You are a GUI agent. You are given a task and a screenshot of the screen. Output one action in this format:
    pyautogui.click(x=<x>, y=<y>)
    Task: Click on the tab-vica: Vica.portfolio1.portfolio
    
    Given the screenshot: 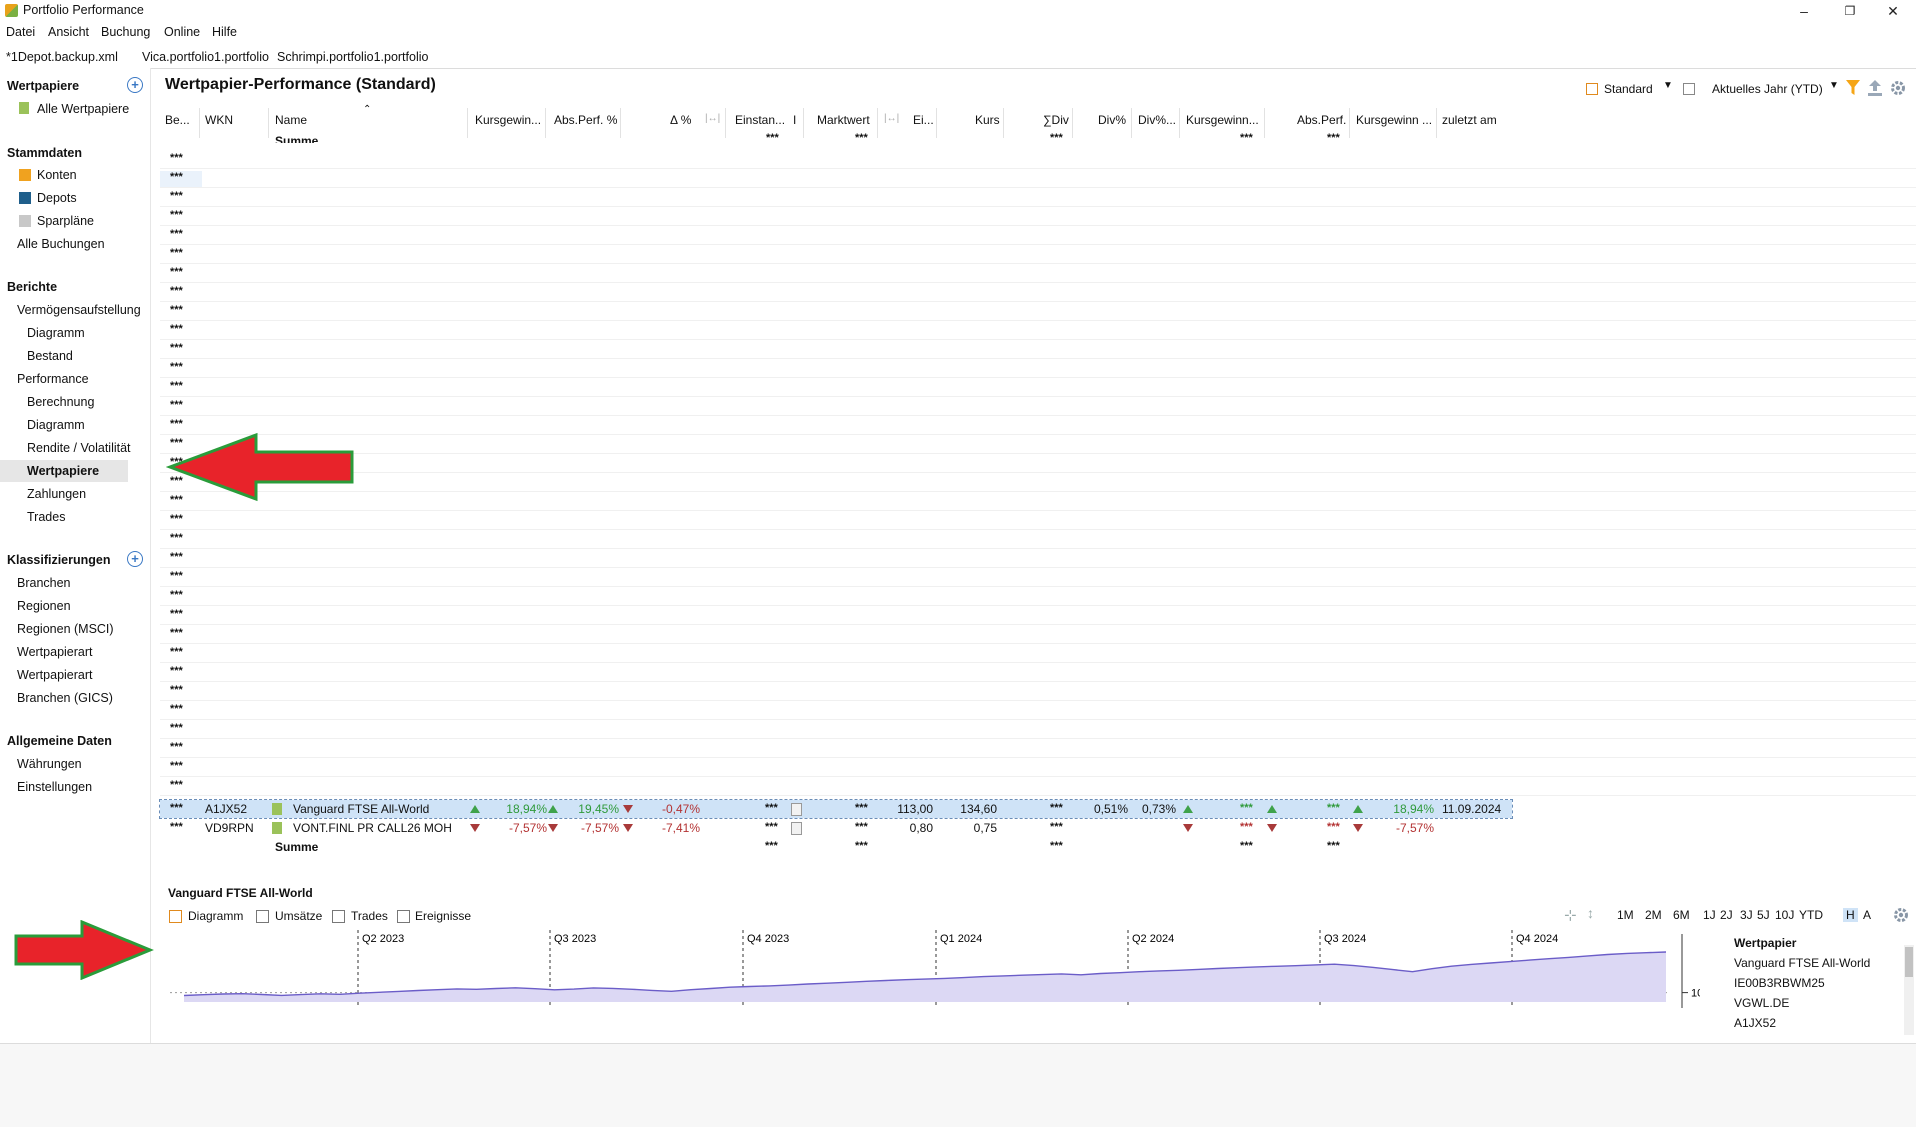 What is the action you would take?
    pyautogui.click(x=205, y=57)
    